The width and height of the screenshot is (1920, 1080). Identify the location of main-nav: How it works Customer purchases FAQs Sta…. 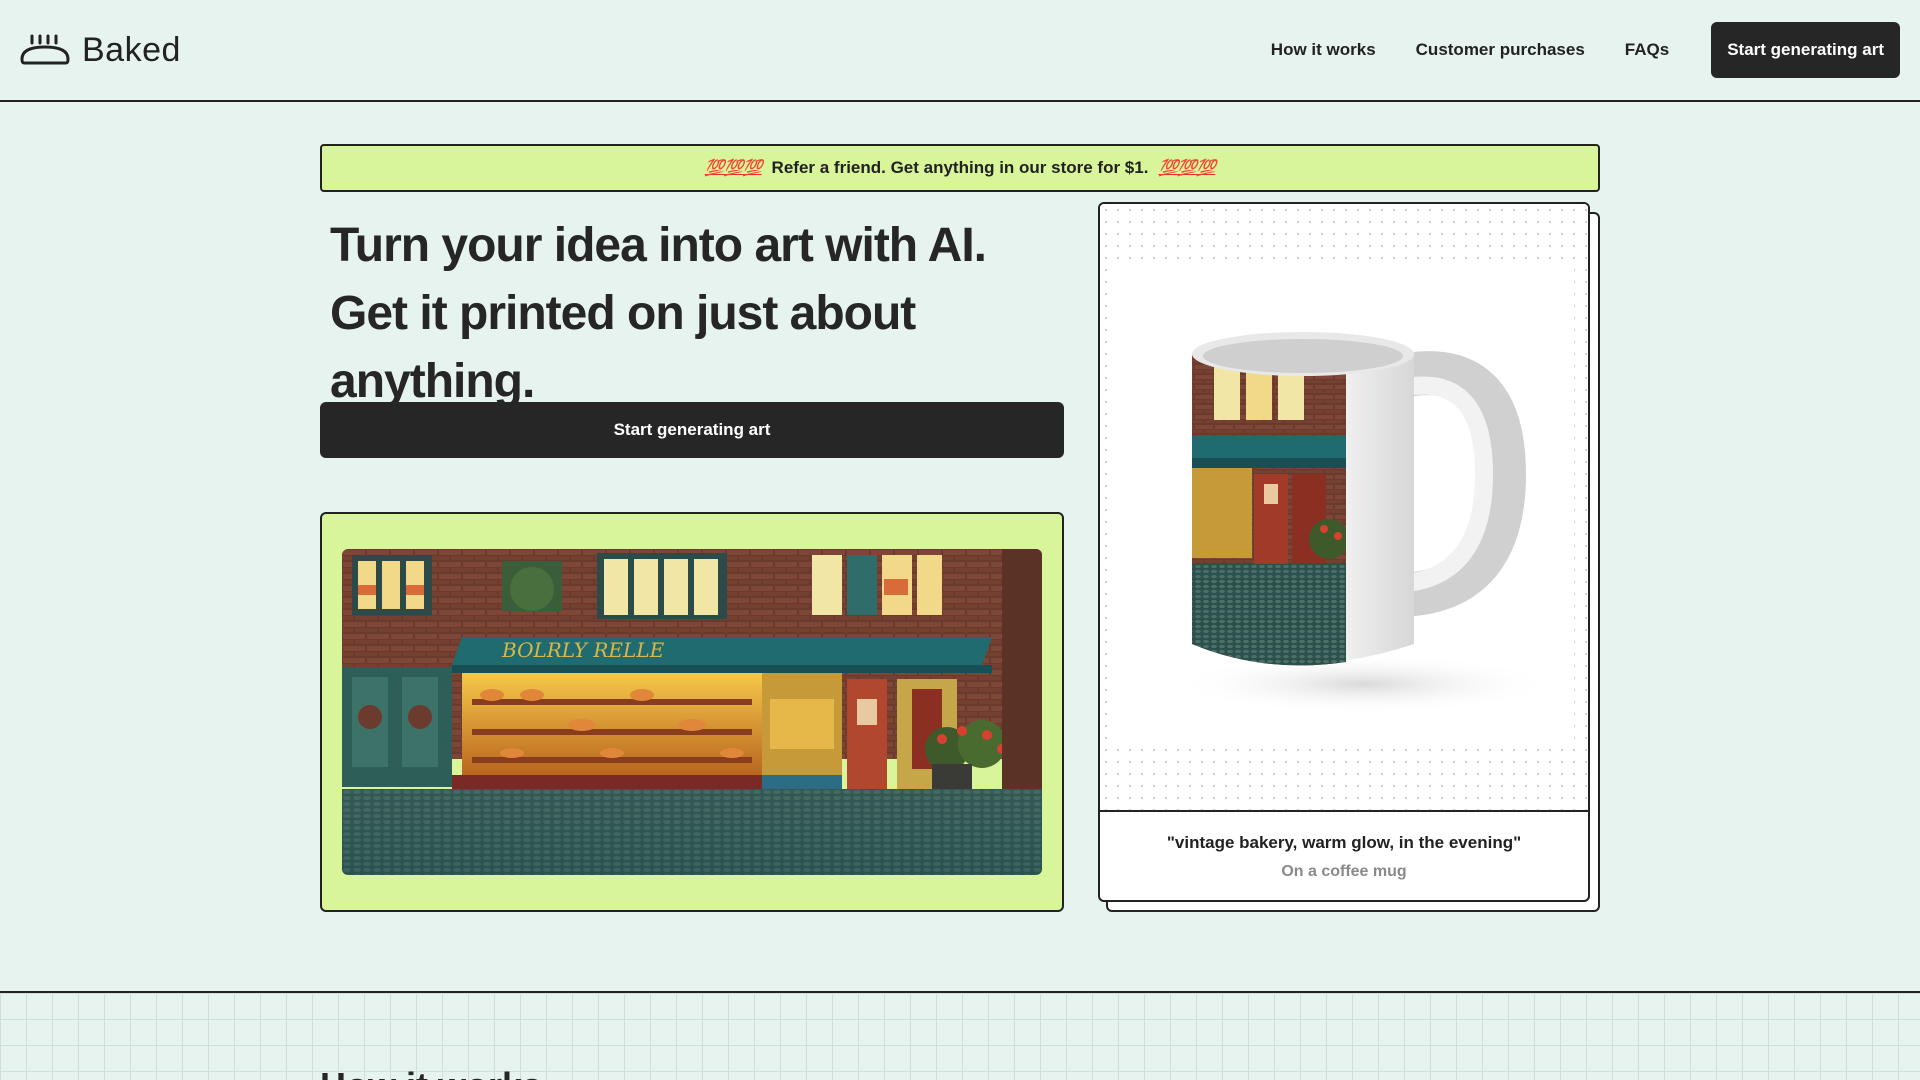
(1585, 50).